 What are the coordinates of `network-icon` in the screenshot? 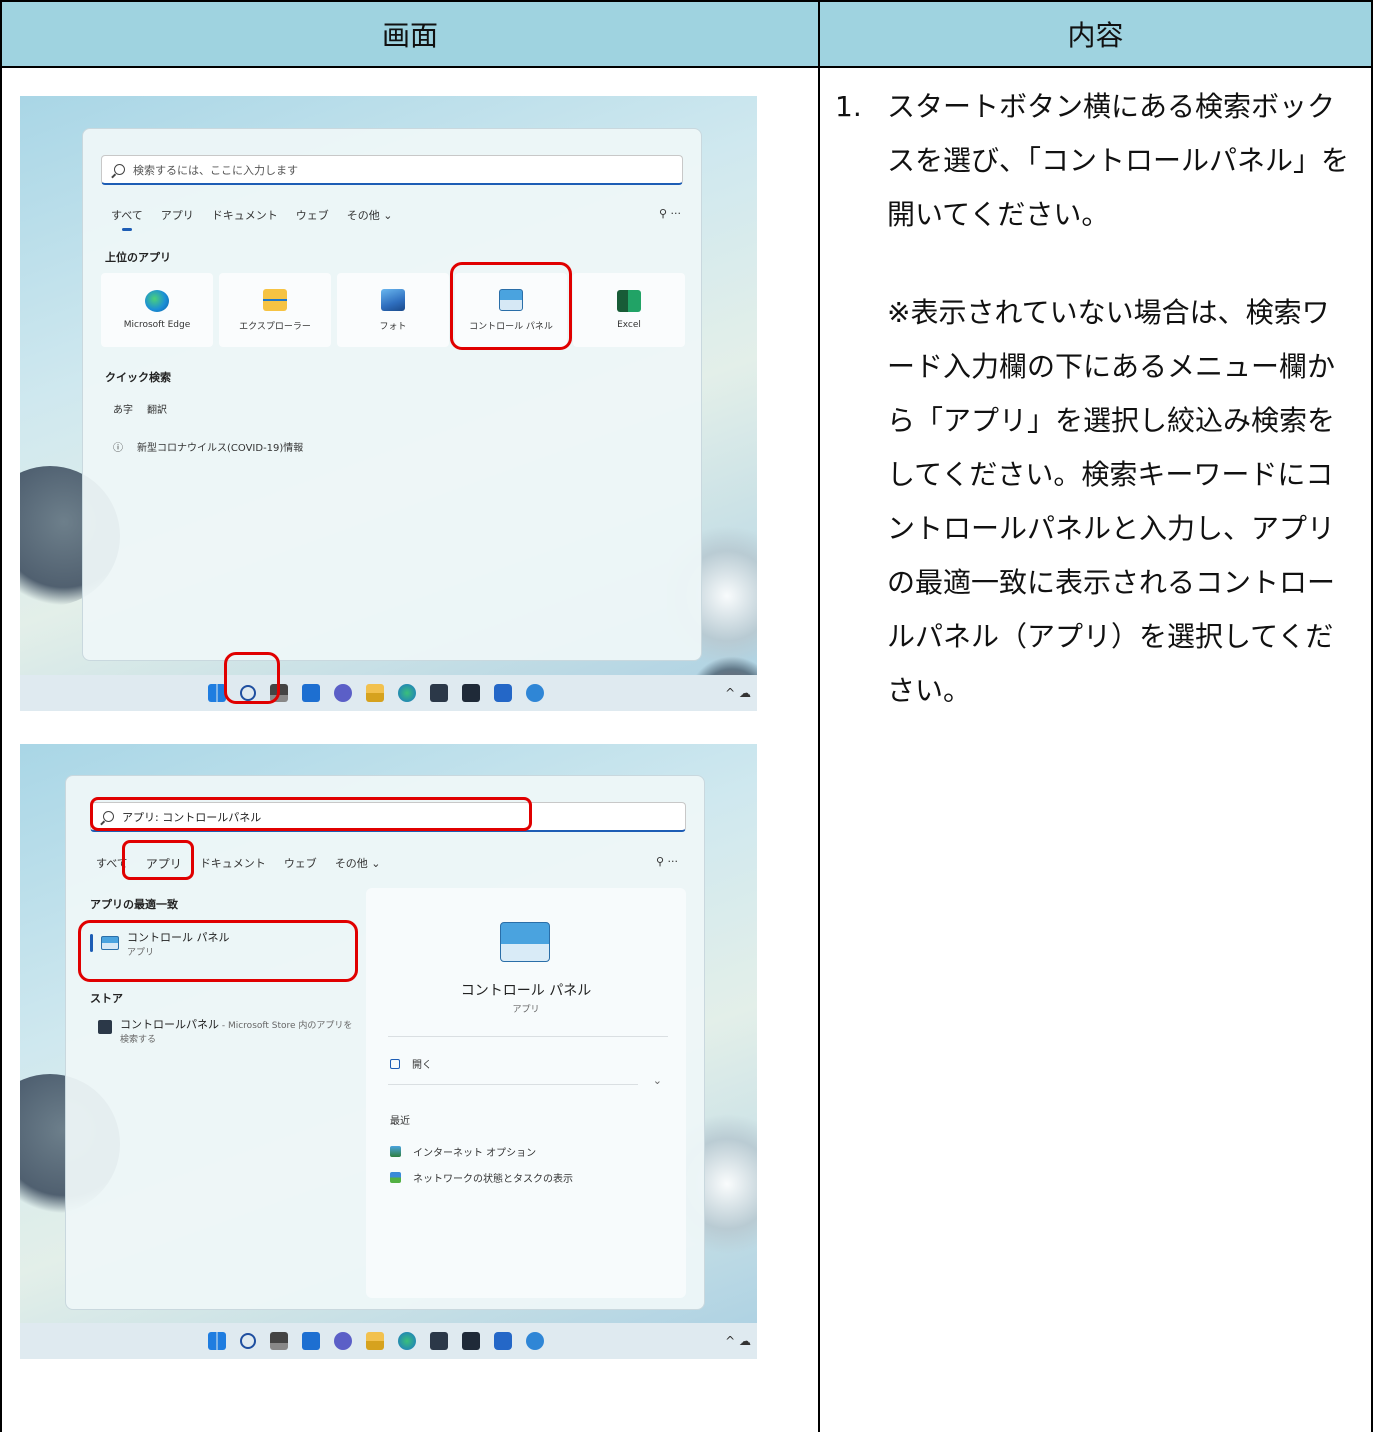 It's located at (395, 1177).